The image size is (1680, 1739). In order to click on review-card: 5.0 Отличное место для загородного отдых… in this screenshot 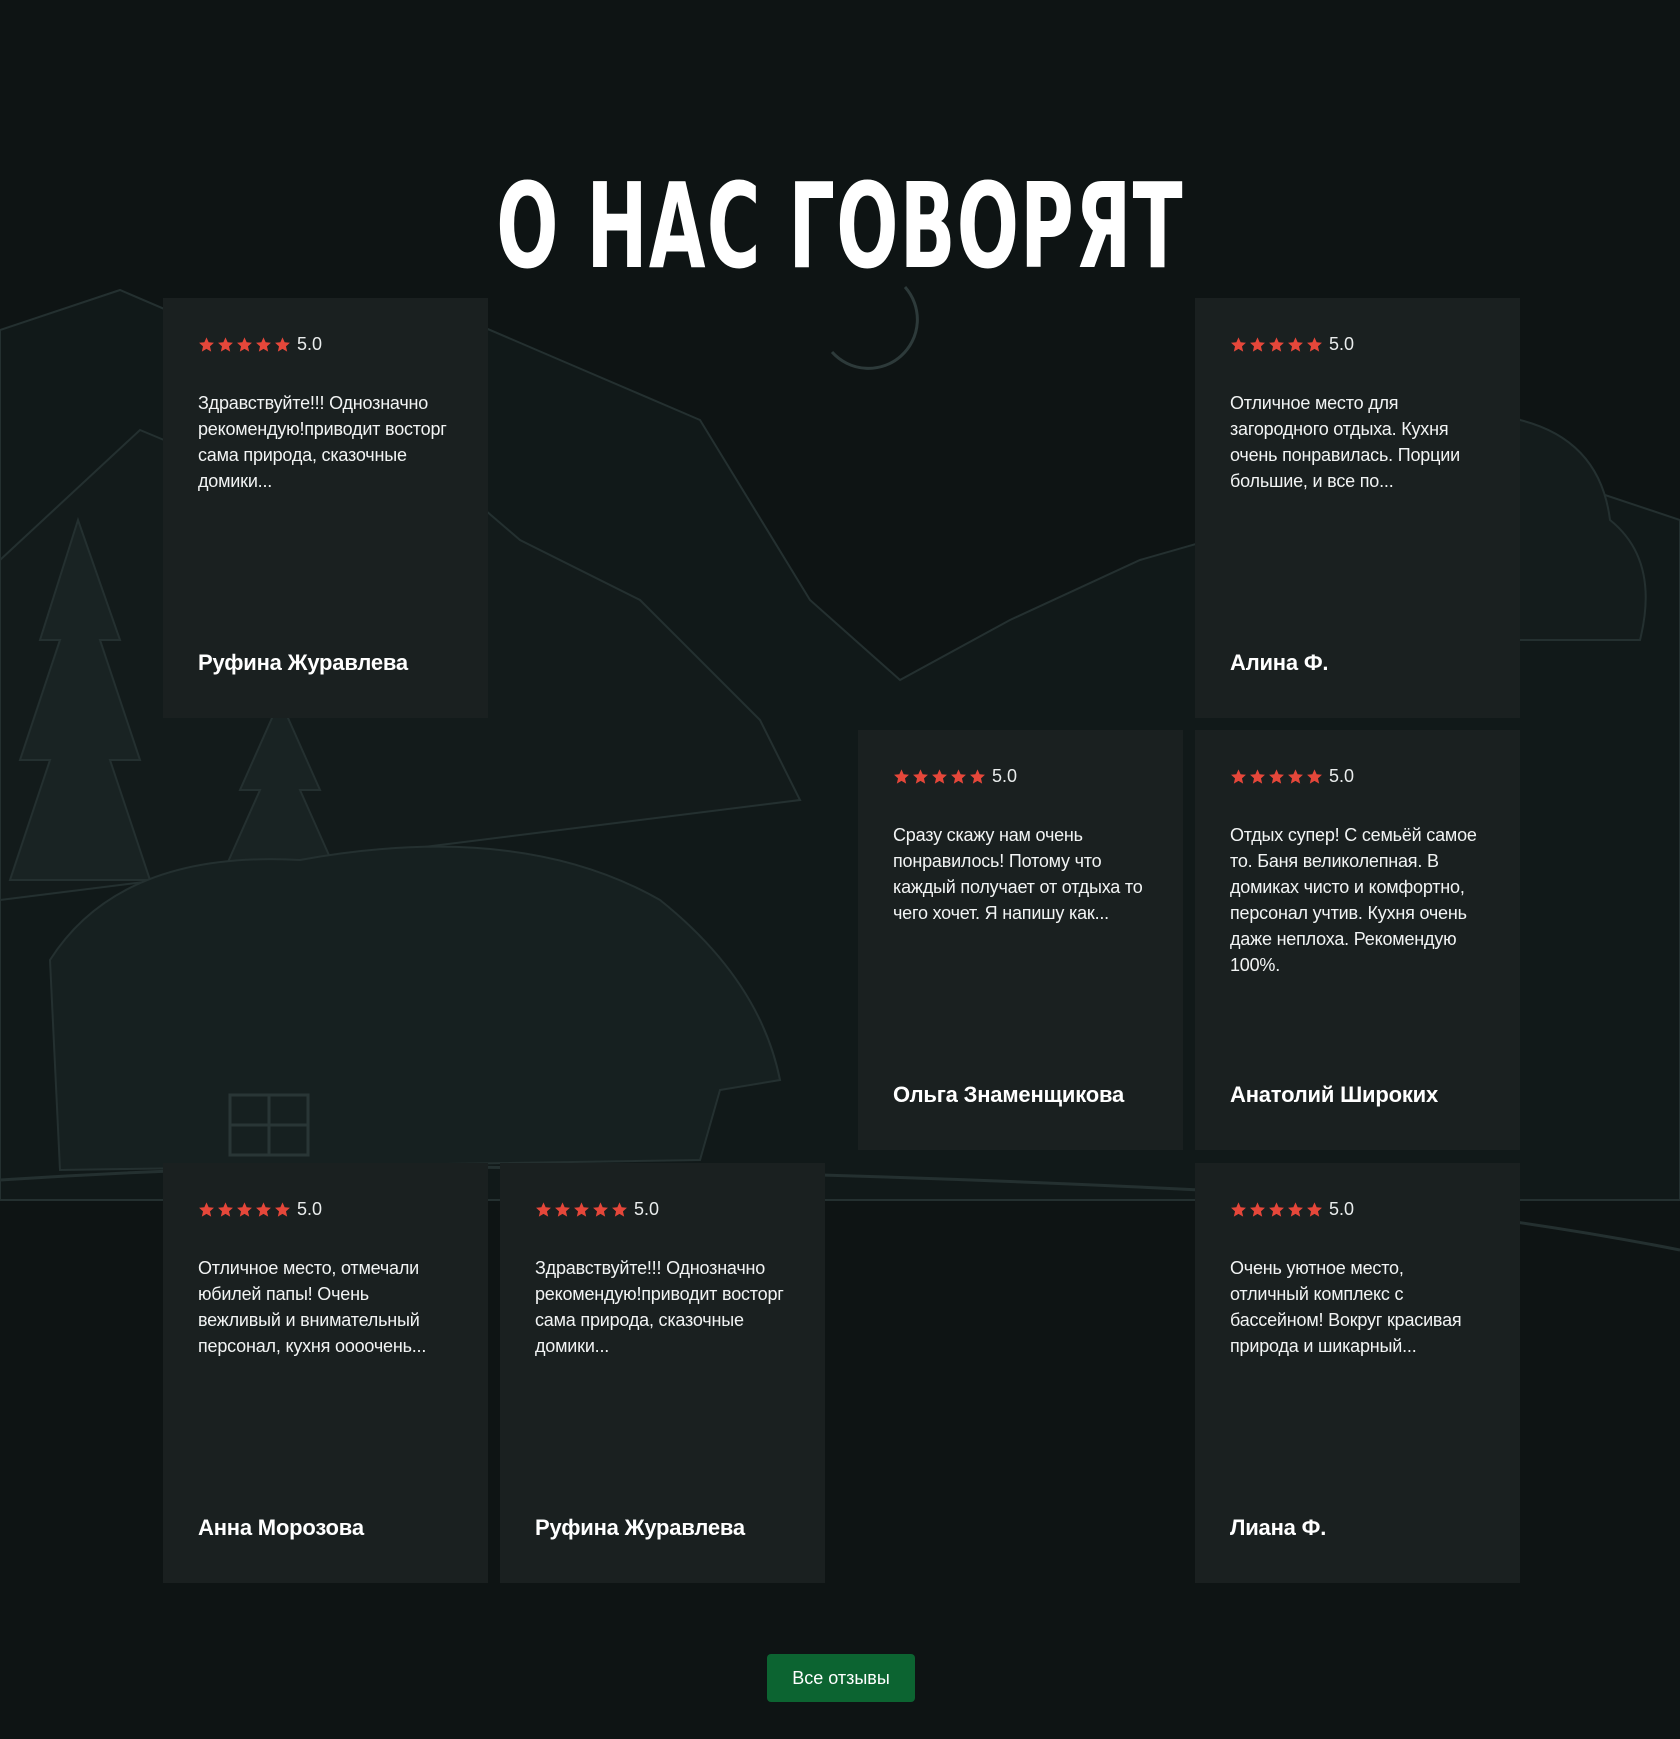, I will do `click(1357, 508)`.